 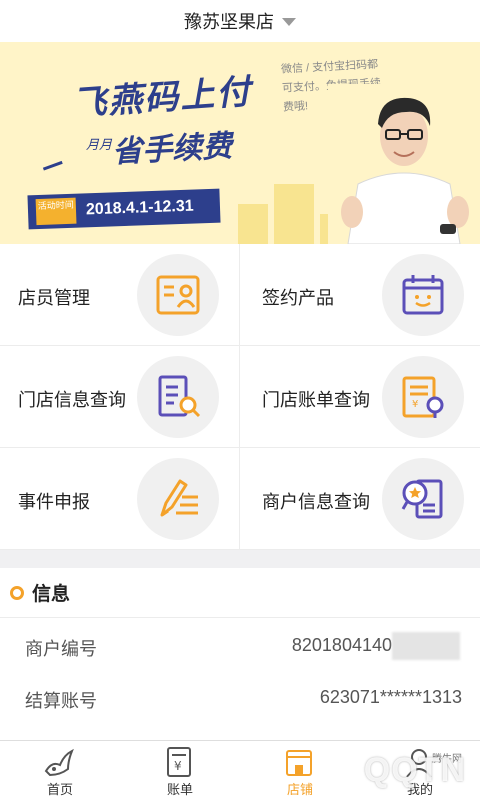 What do you see at coordinates (423, 499) in the screenshot?
I see `merchant-search-icon` at bounding box center [423, 499].